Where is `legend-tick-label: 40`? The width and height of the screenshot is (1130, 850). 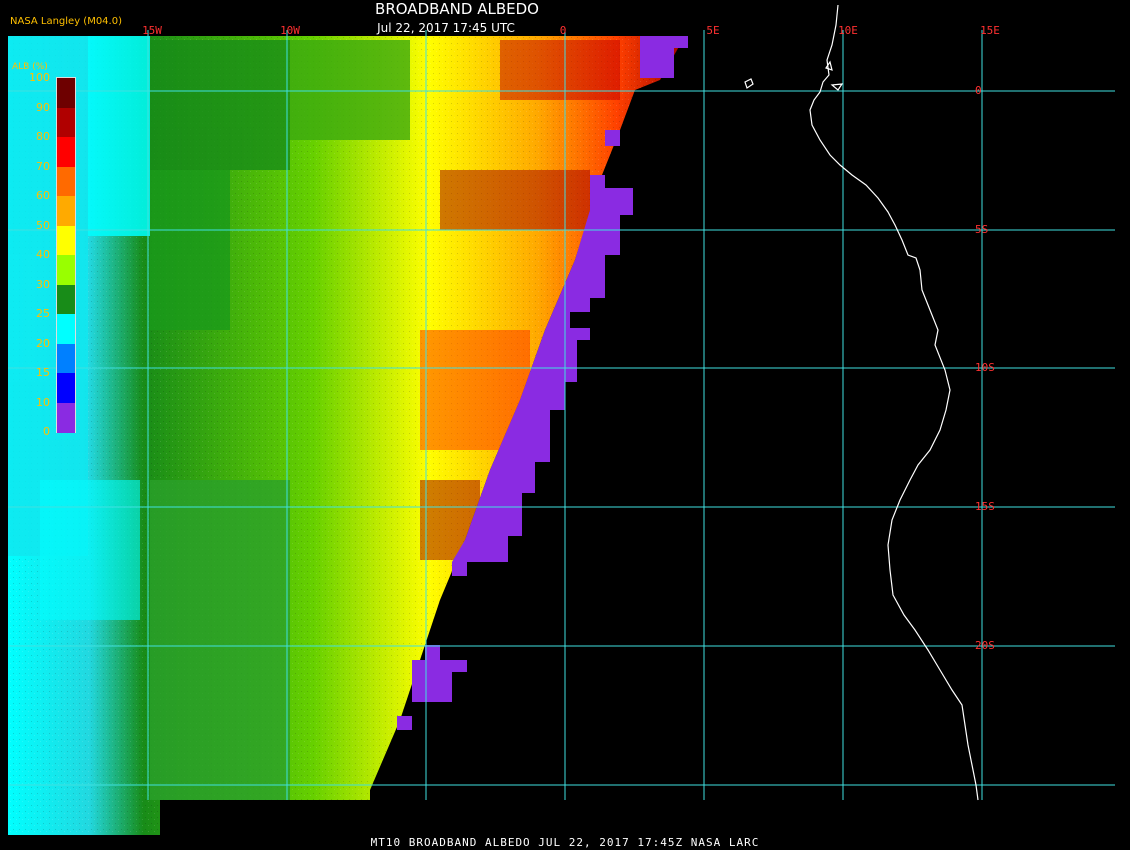 legend-tick-label: 40 is located at coordinates (43, 254).